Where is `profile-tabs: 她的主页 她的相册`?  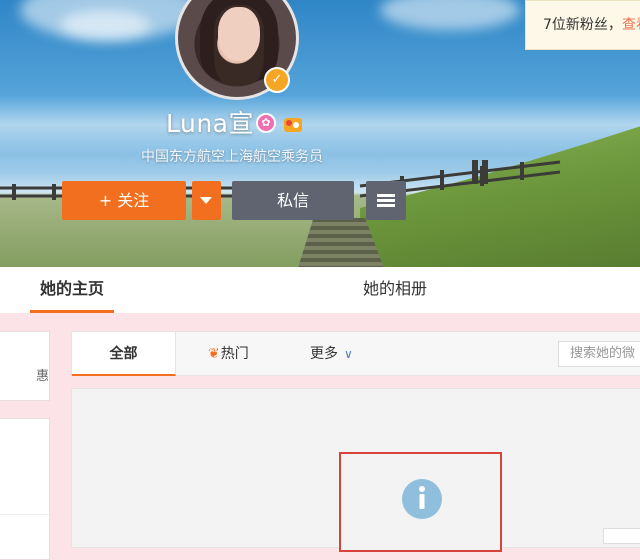 profile-tabs: 她的主页 她的相册 is located at coordinates (320, 290).